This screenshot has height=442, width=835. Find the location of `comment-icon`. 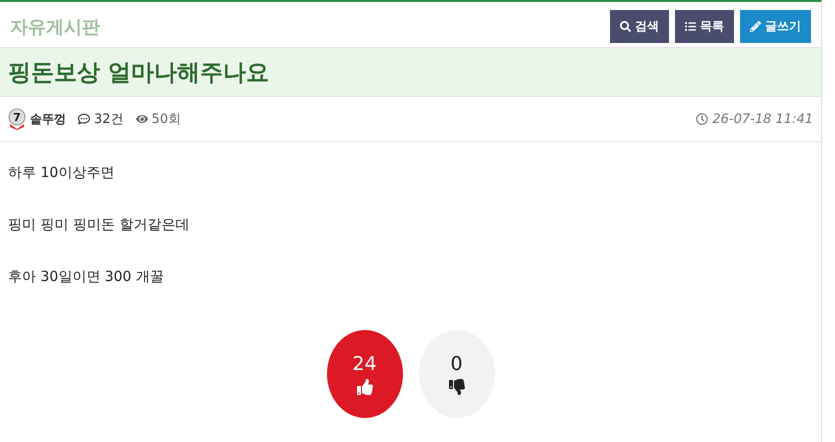

comment-icon is located at coordinates (84, 119).